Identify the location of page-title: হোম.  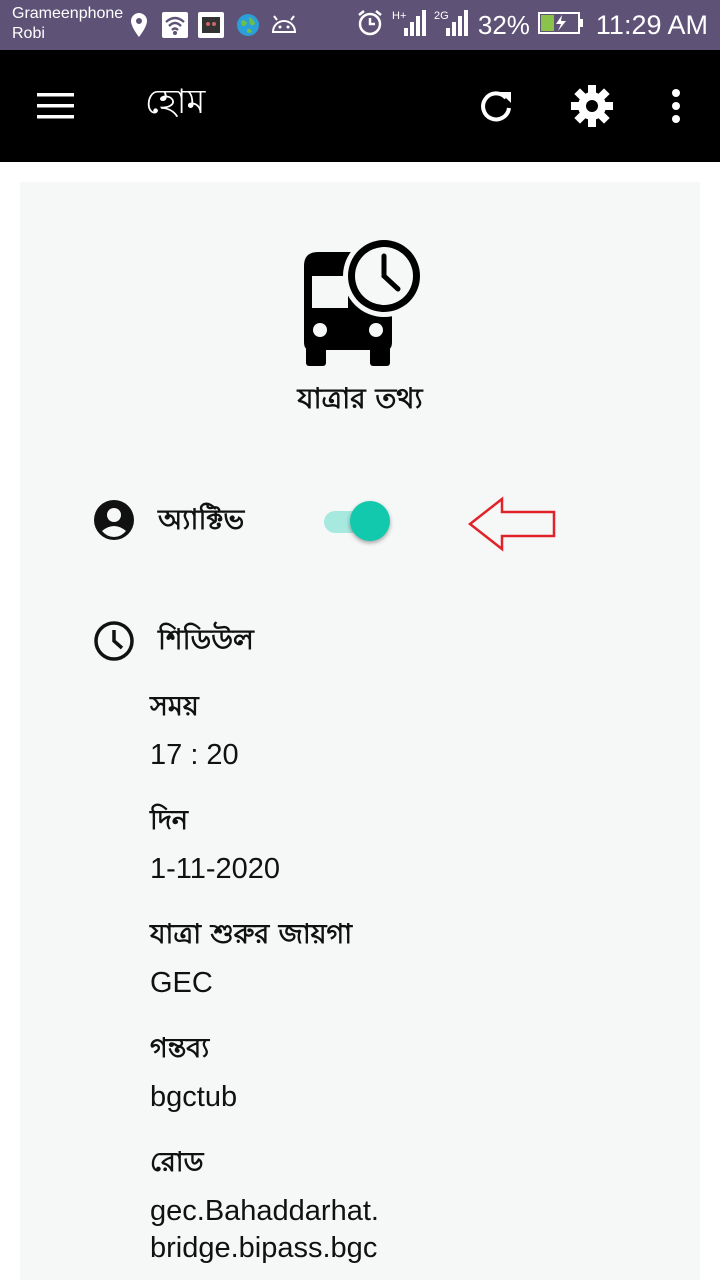
(175, 102).